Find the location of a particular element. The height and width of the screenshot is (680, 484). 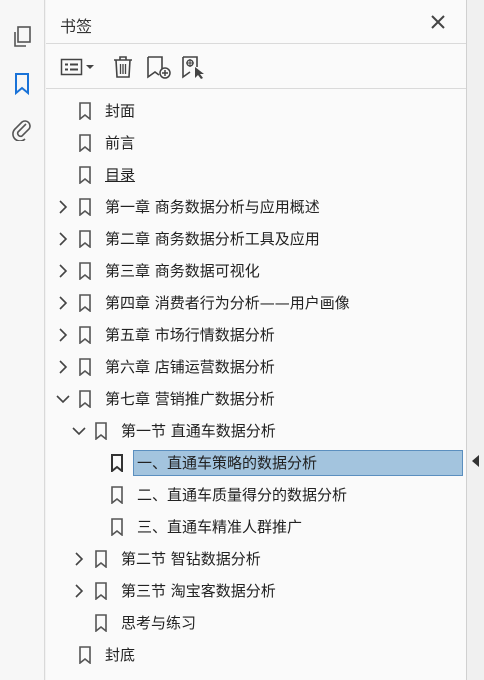

bookmark-from-structure-icon is located at coordinates (194, 67).